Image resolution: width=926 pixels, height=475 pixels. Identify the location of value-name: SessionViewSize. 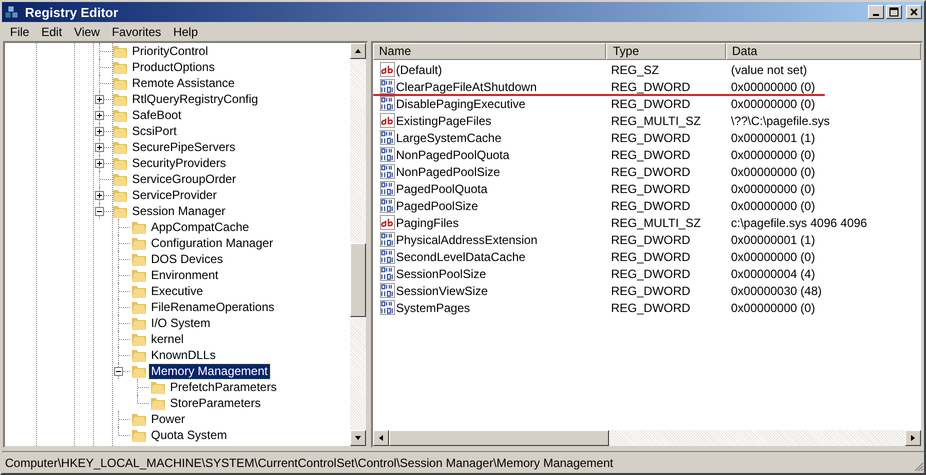
(442, 291).